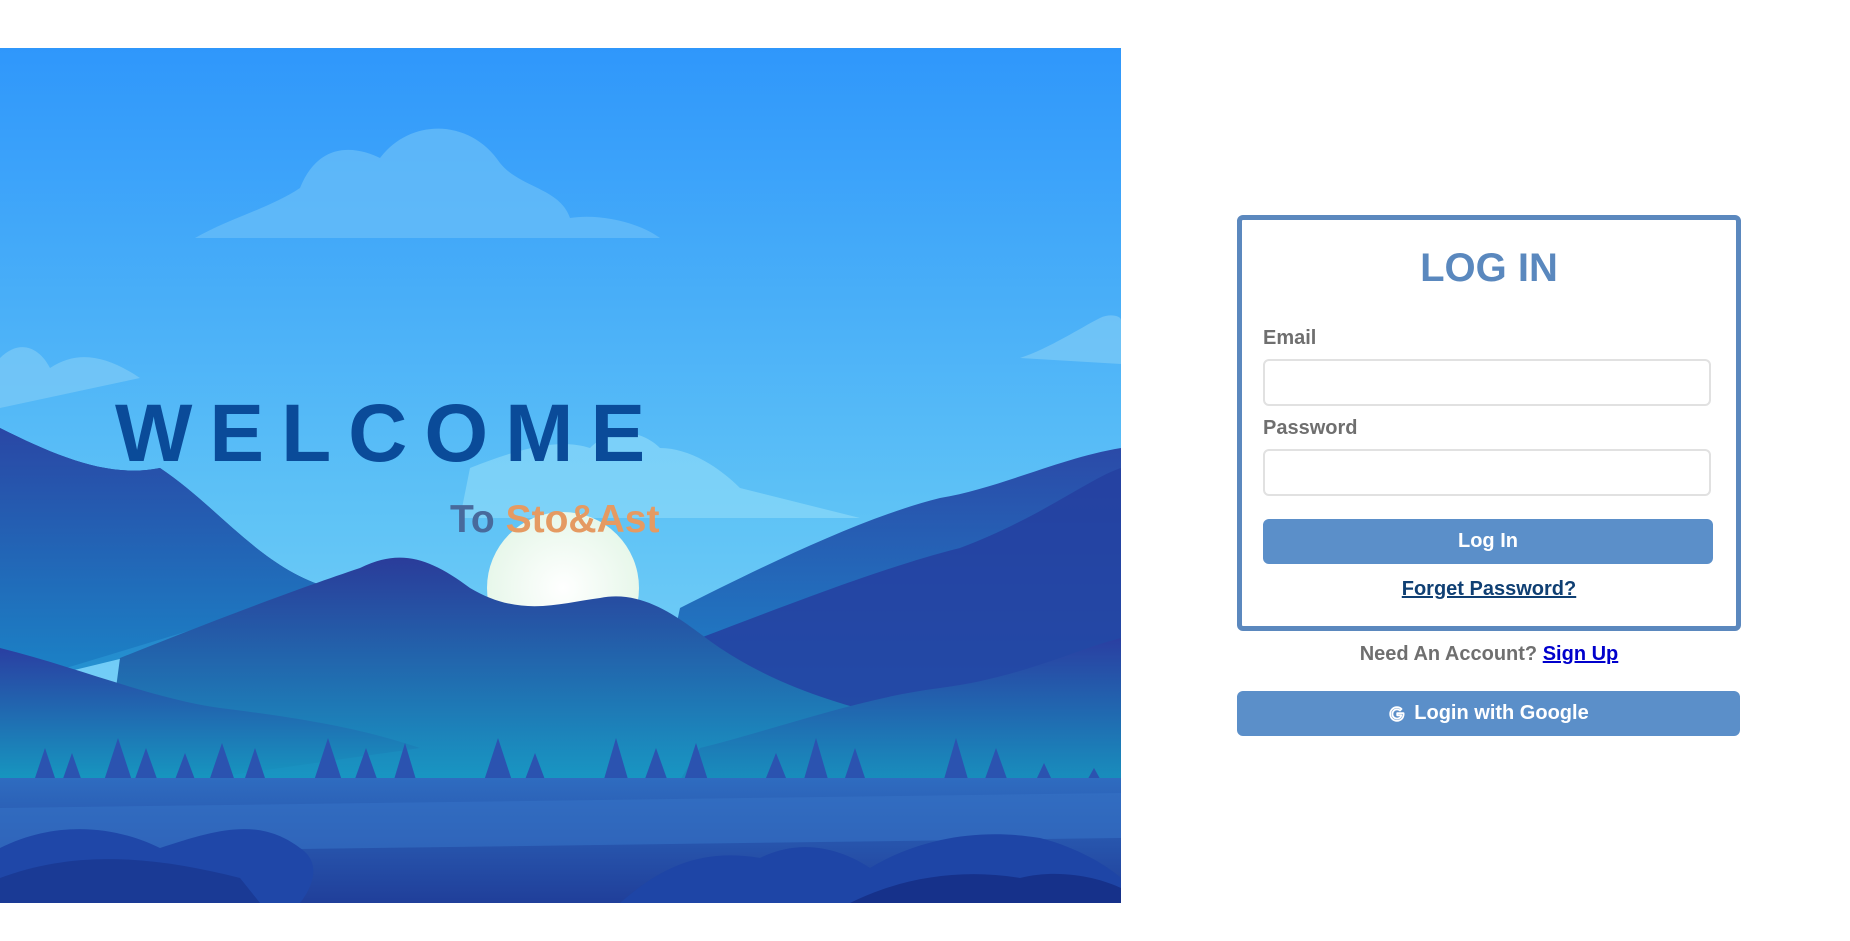  What do you see at coordinates (472, 519) in the screenshot?
I see `welcome-to-text: To` at bounding box center [472, 519].